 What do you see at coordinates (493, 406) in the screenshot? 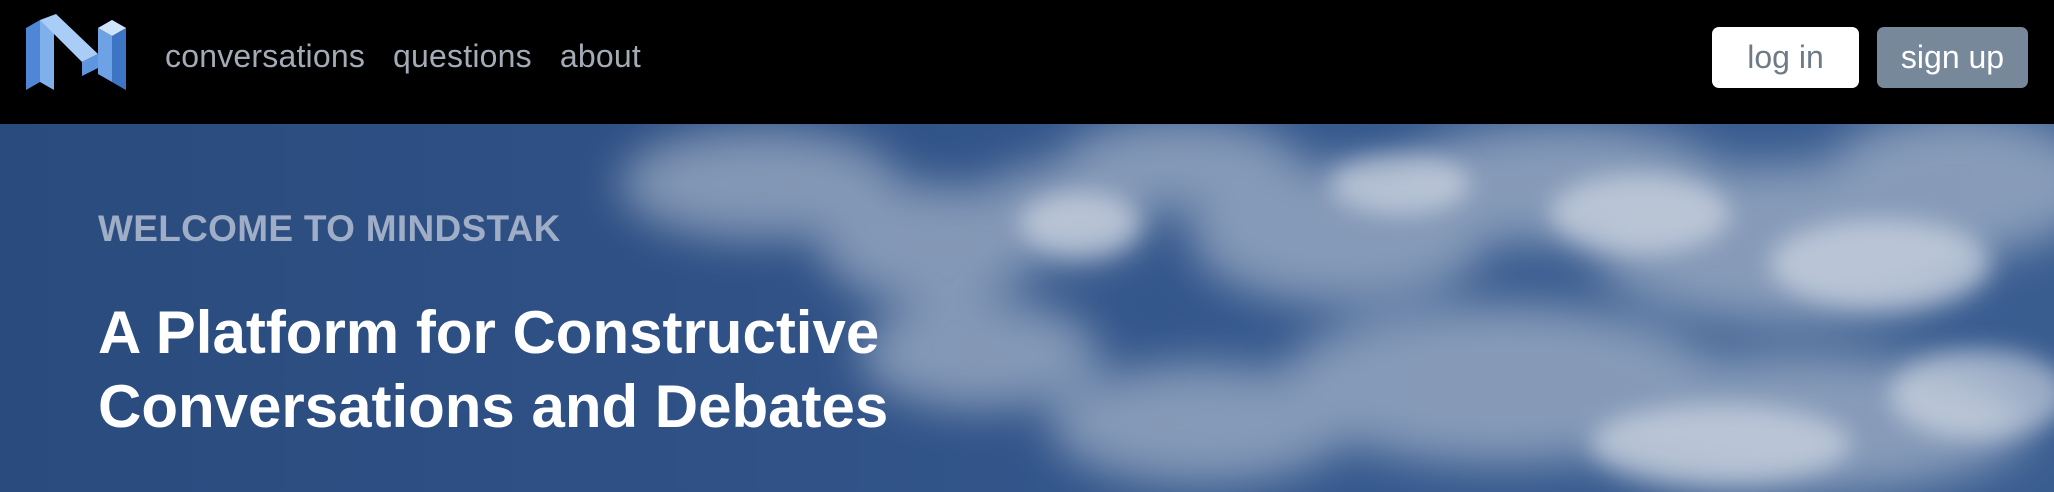
I see `hero-title-line-2: Conversations and Debates` at bounding box center [493, 406].